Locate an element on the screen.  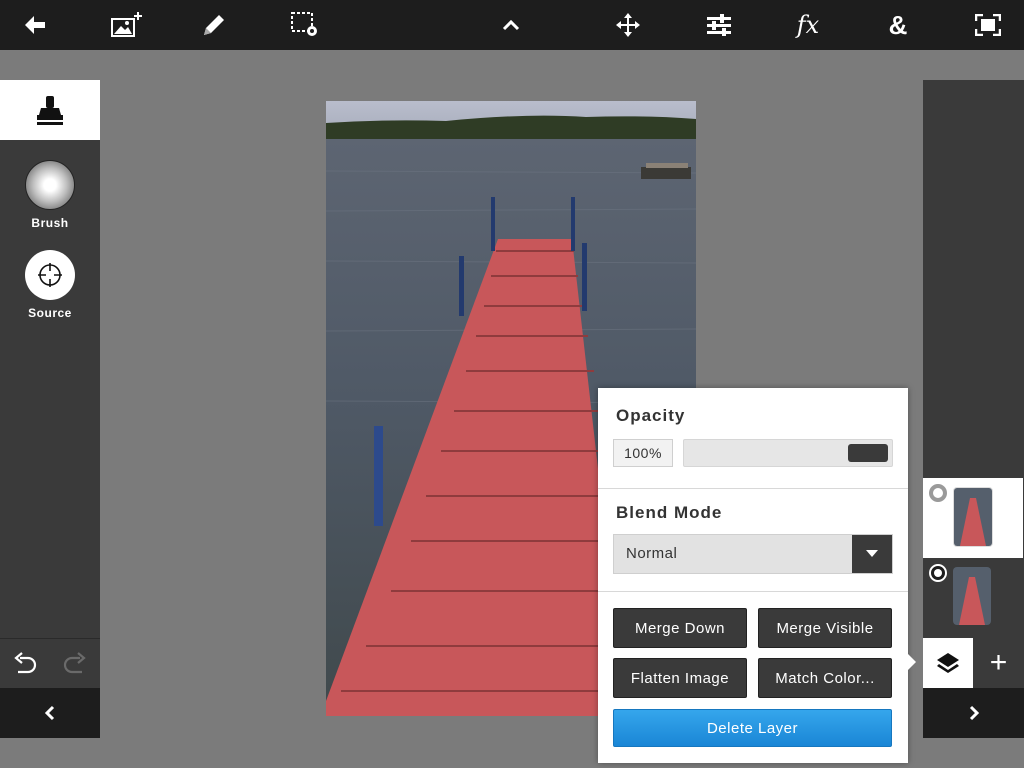
brush-label: Brush is located at coordinates (50, 223).